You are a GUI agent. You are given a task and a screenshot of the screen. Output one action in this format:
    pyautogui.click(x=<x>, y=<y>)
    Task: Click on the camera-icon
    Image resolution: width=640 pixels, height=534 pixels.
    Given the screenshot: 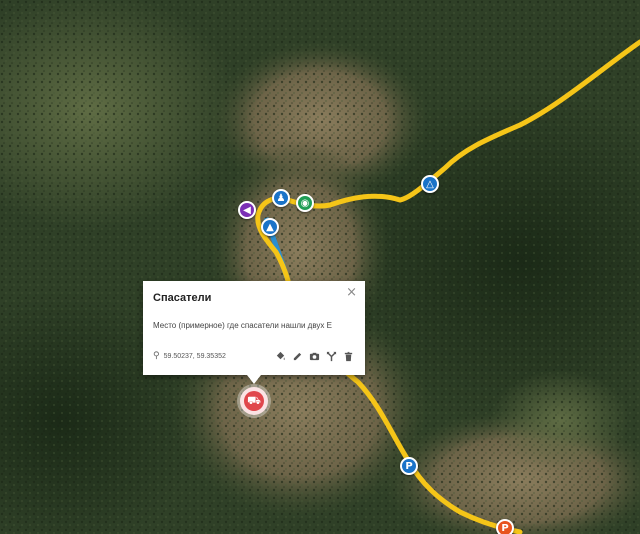 What is the action you would take?
    pyautogui.click(x=314, y=356)
    